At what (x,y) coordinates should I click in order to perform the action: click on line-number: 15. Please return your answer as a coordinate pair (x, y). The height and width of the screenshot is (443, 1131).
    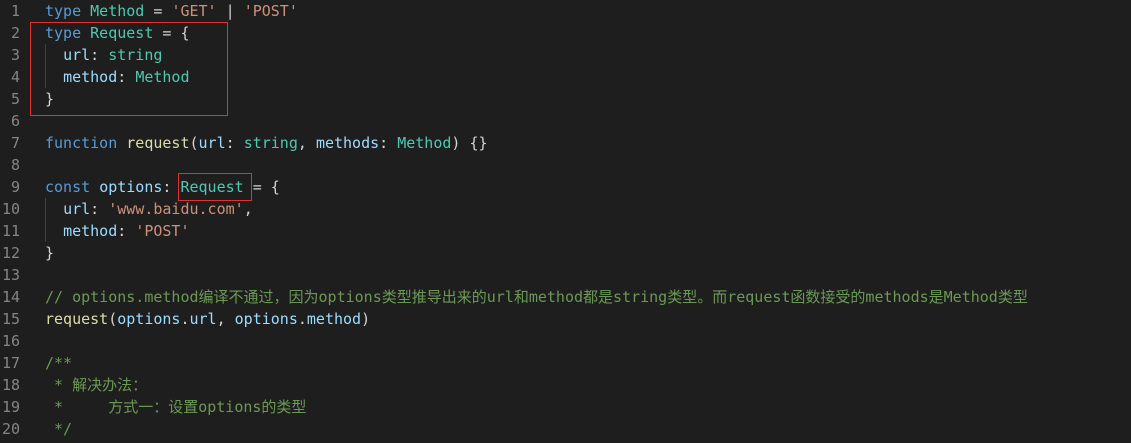
    Looking at the image, I should click on (10, 319).